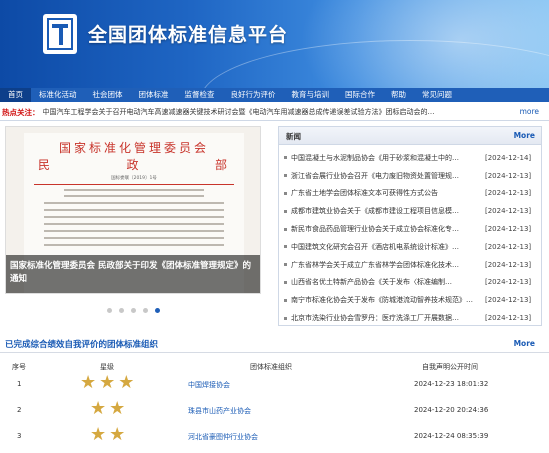  What do you see at coordinates (46, 165) in the screenshot?
I see `doc-header-char-1: 民` at bounding box center [46, 165].